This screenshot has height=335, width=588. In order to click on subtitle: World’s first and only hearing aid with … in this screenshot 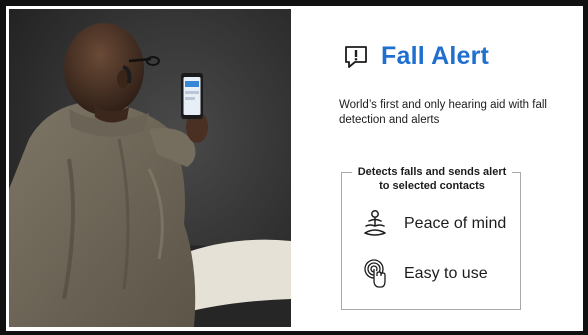, I will do `click(443, 112)`.